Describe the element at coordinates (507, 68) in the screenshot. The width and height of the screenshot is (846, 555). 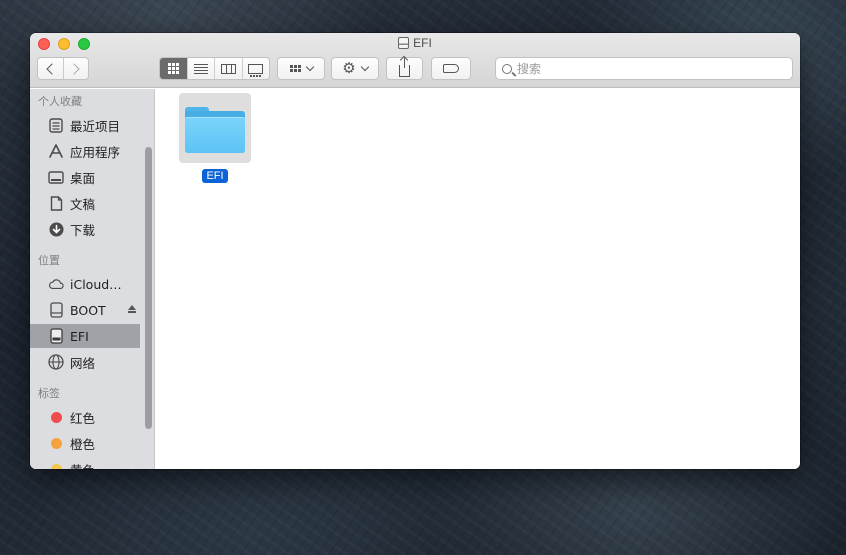
I see `search-icon` at that location.